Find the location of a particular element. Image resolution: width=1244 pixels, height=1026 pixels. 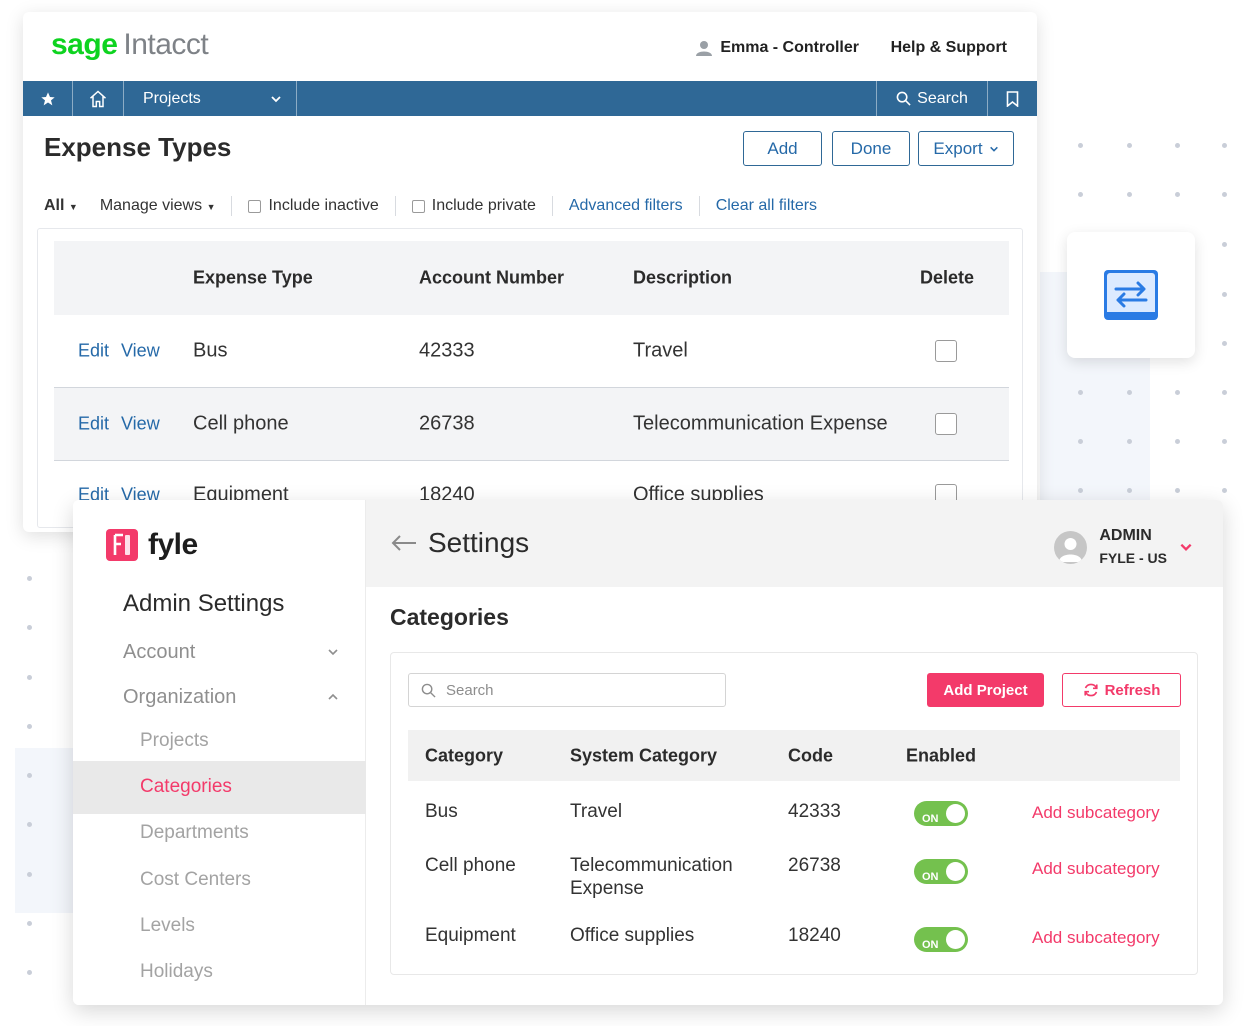

settings-heading: Settings is located at coordinates (459, 543).